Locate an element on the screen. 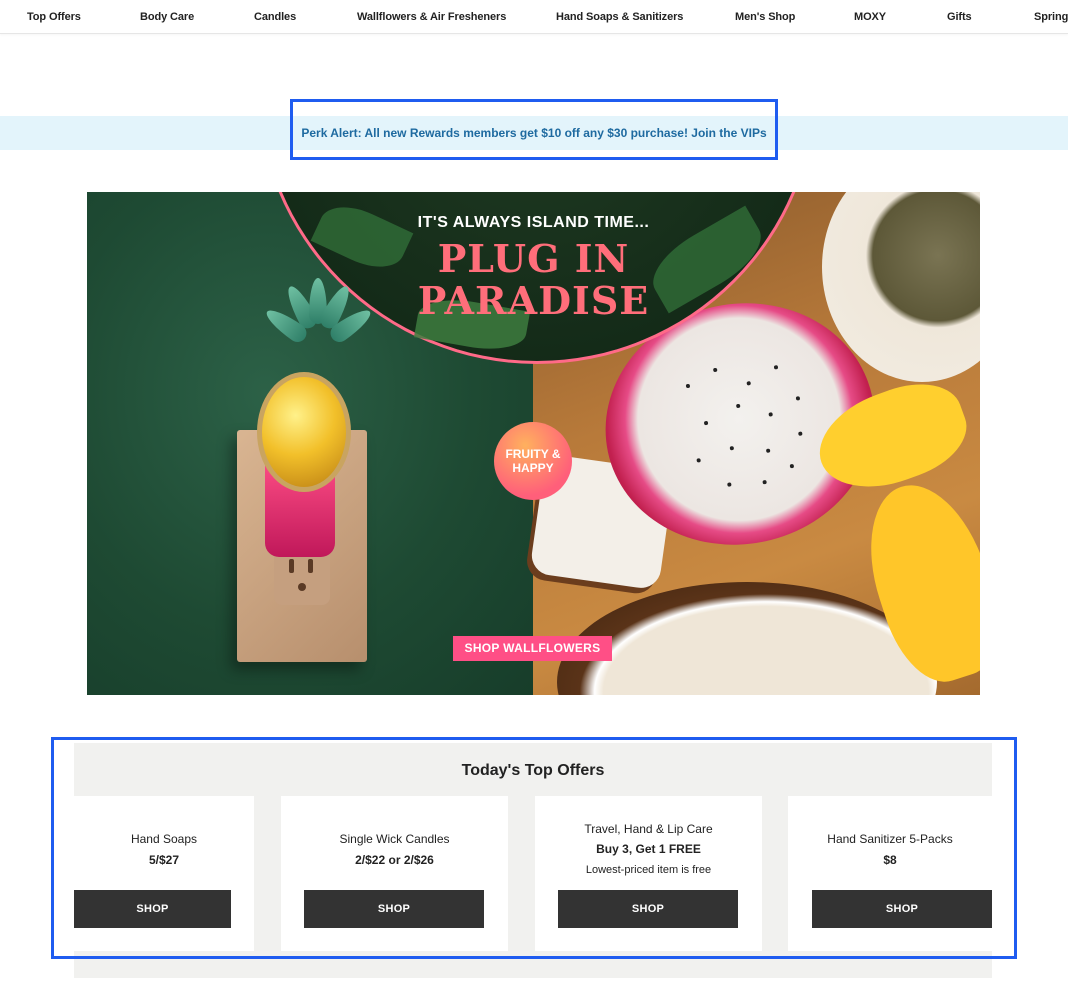 This screenshot has width=1068, height=1002. hero-headline: PLUG IN PARADISE is located at coordinates (533, 280).